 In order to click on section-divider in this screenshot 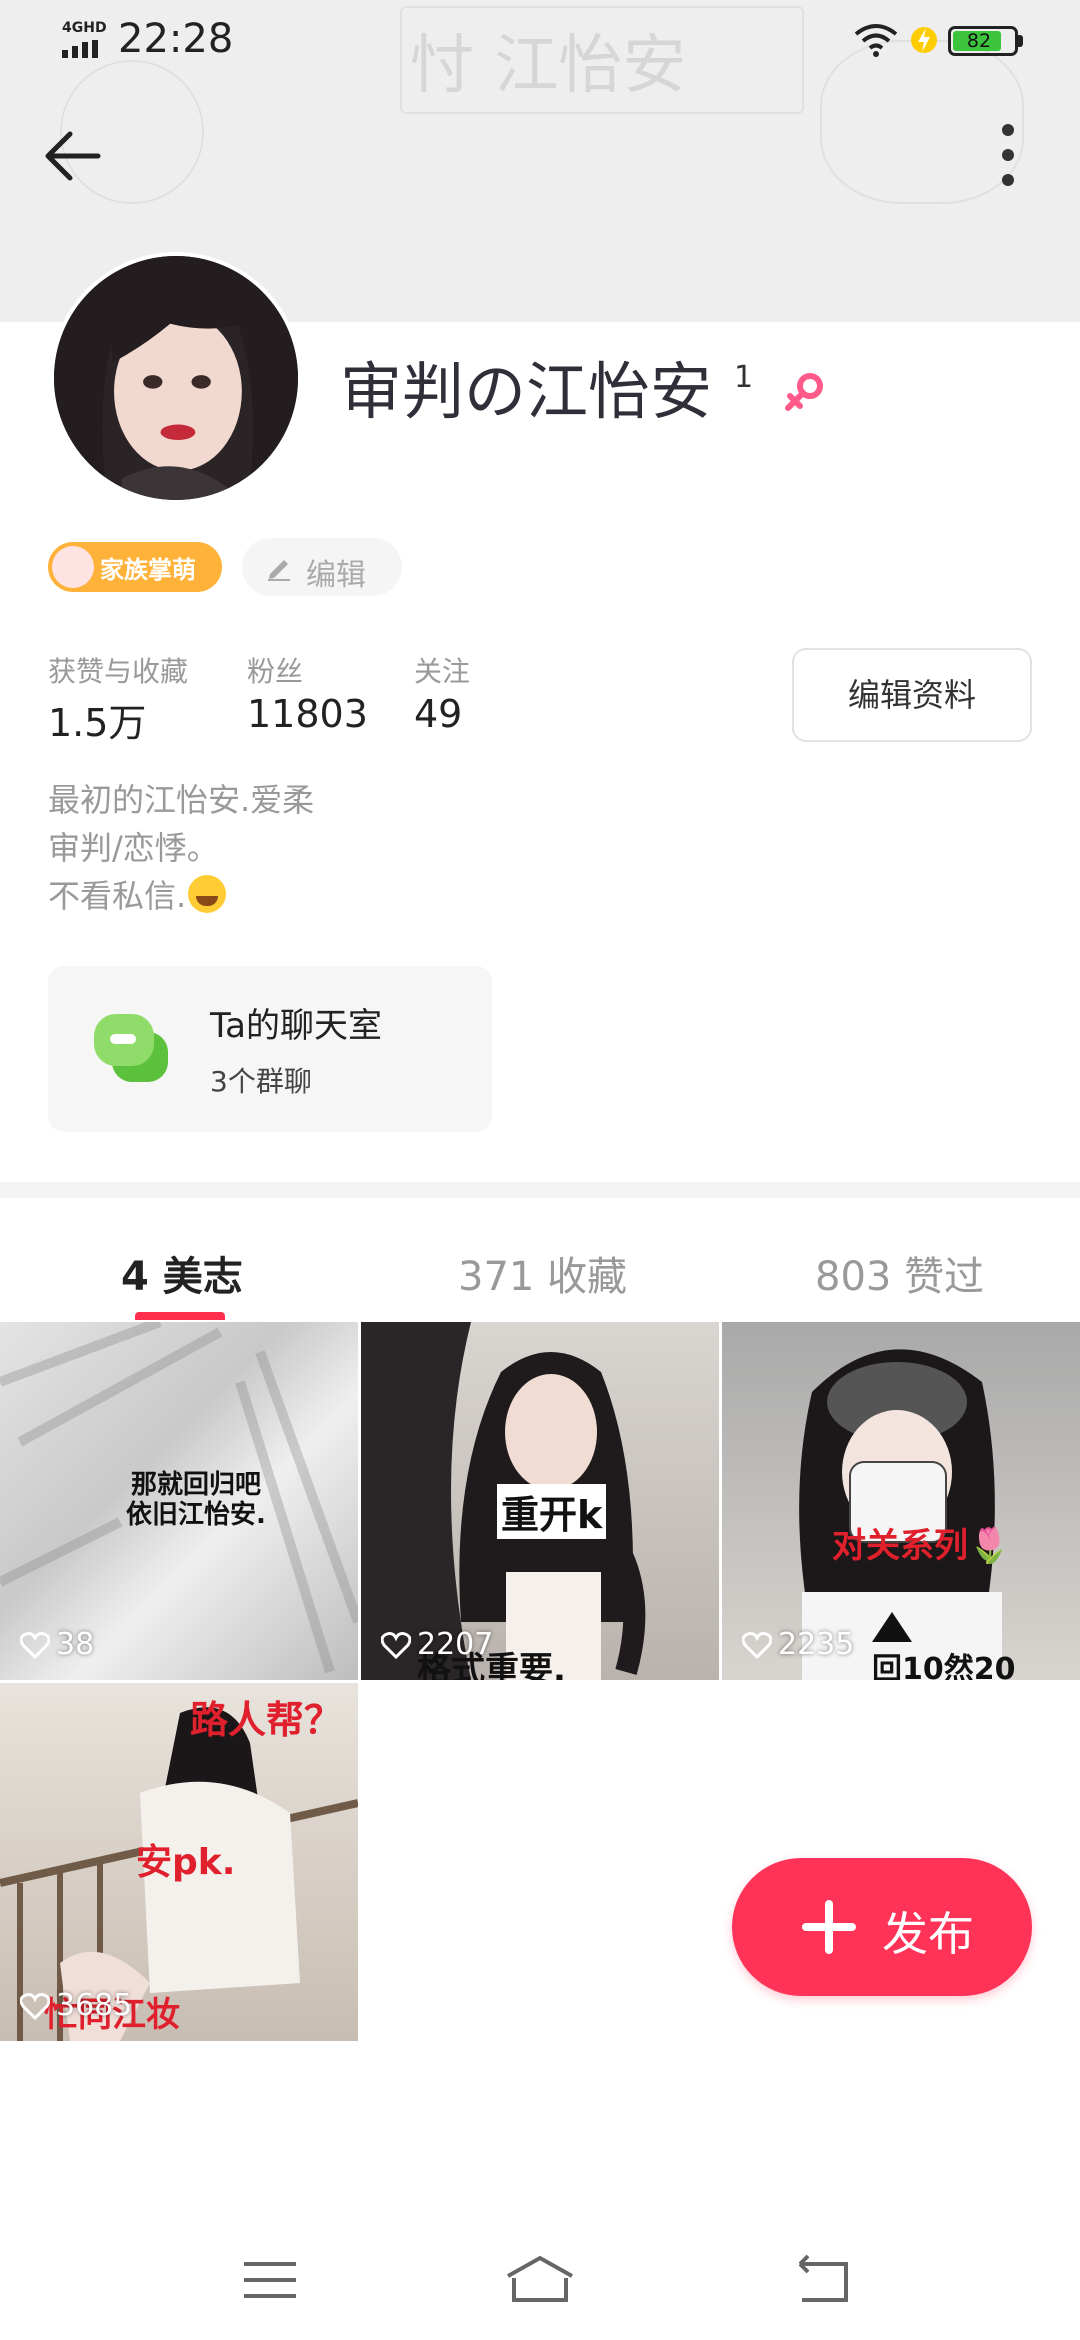, I will do `click(540, 1190)`.